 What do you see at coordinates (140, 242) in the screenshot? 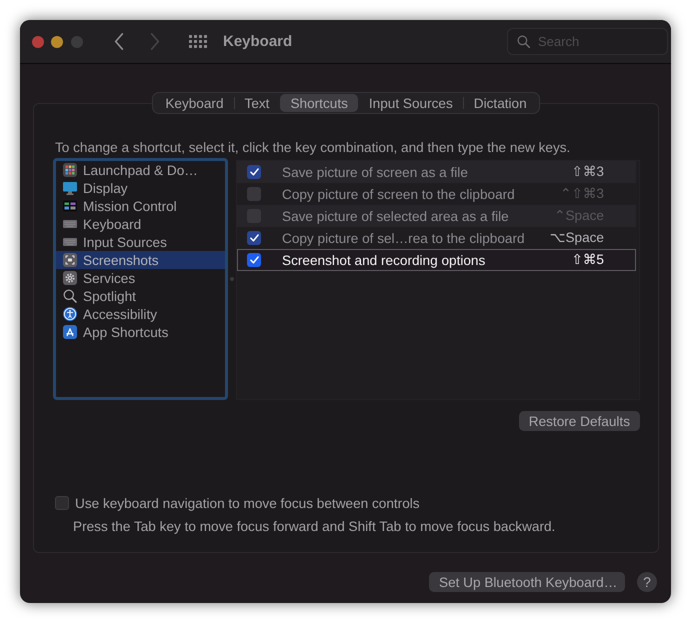
I see `category-item: Input Sources` at bounding box center [140, 242].